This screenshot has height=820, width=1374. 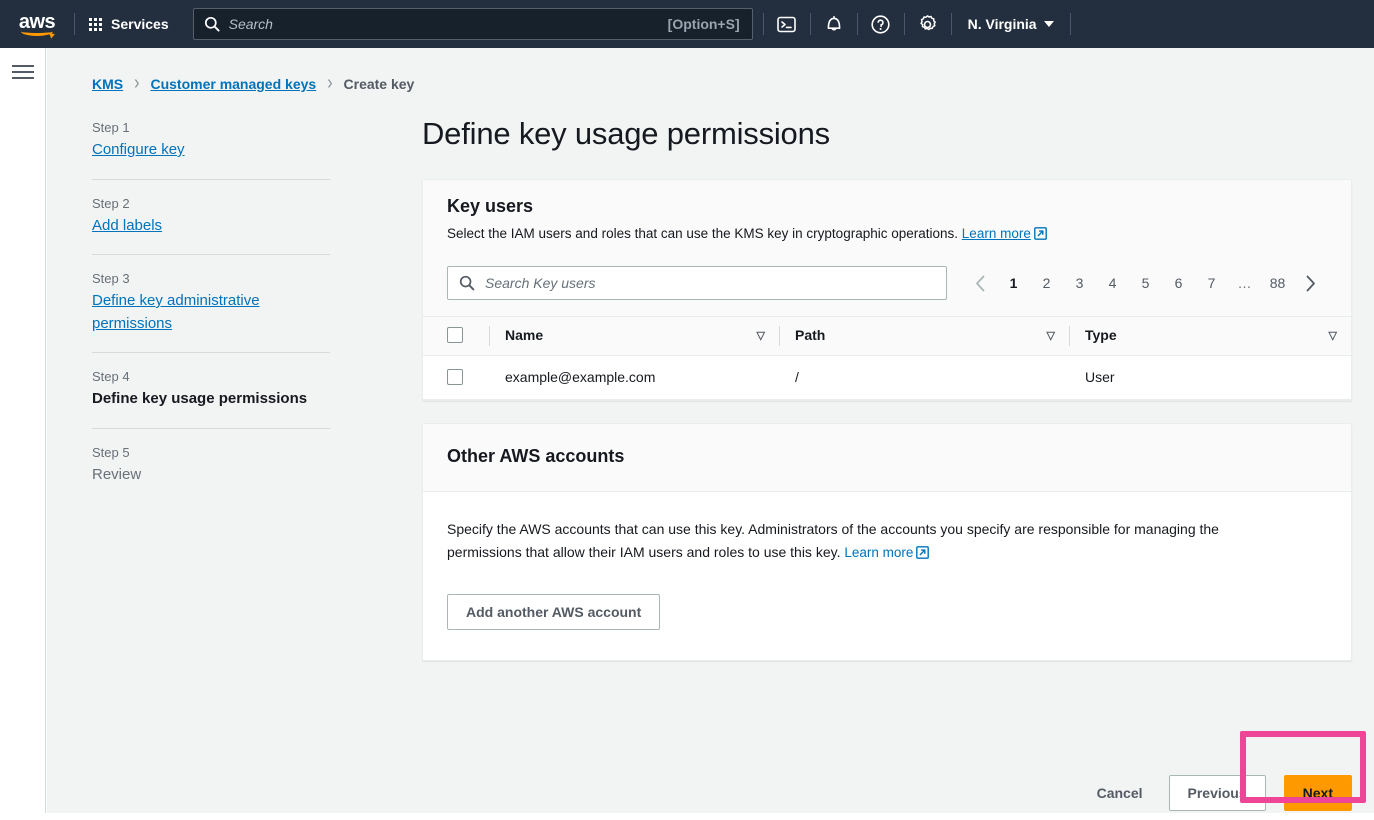 What do you see at coordinates (703, 24) in the screenshot?
I see `search-shortcut-hint: [Option+S]` at bounding box center [703, 24].